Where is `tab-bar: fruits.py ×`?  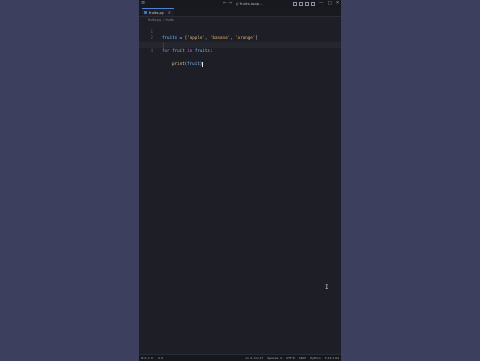 tab-bar: fruits.py × is located at coordinates (240, 12).